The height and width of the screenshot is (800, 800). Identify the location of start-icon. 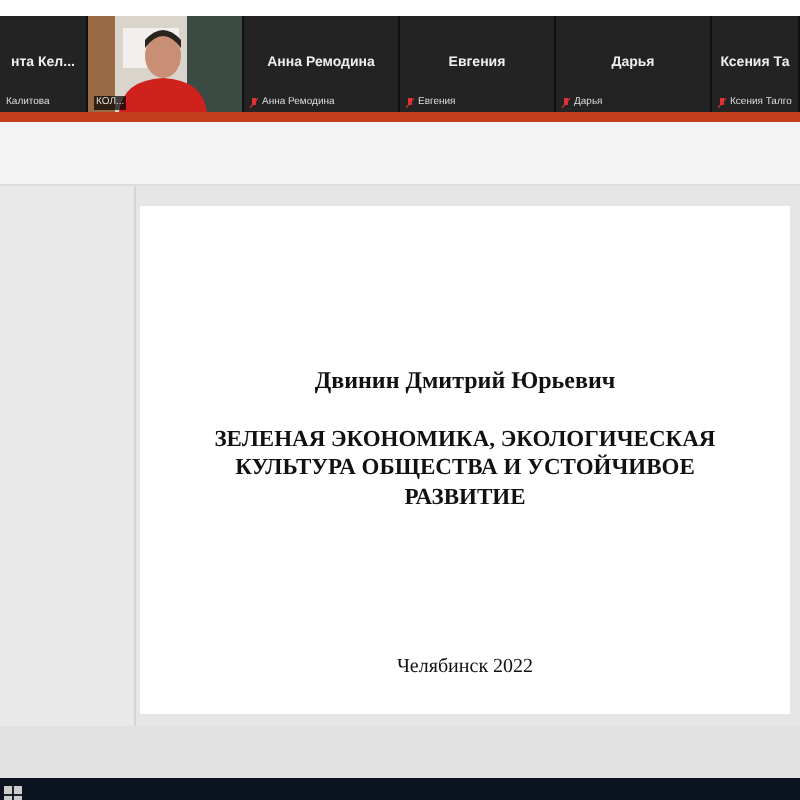
(13, 793).